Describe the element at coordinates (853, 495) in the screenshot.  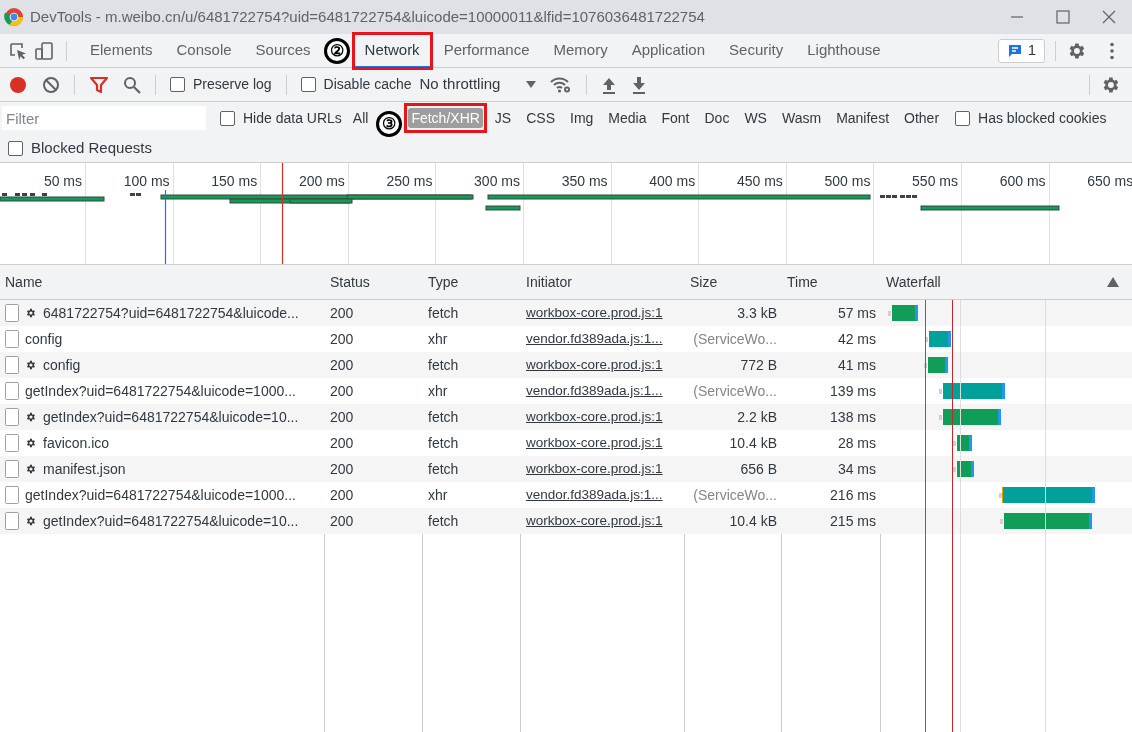
I see `table-cell-text: 216 ms` at that location.